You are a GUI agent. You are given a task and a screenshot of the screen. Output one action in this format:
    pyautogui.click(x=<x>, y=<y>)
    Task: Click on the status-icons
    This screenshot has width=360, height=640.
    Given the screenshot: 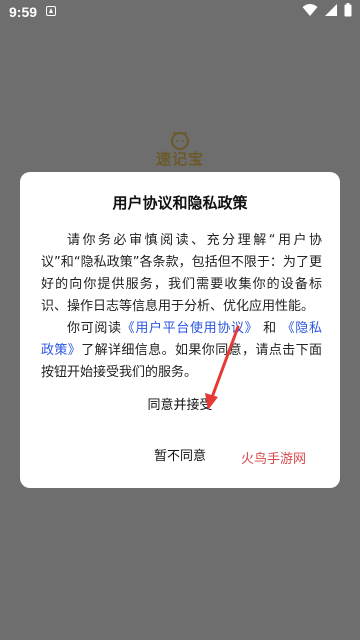 What is the action you would take?
    pyautogui.click(x=327, y=10)
    